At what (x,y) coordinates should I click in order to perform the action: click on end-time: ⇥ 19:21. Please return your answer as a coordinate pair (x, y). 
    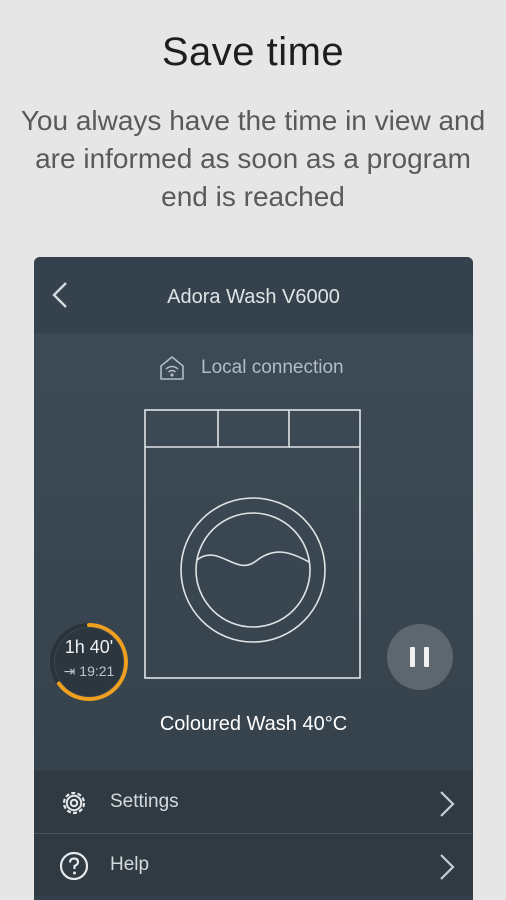
    Looking at the image, I should click on (89, 671).